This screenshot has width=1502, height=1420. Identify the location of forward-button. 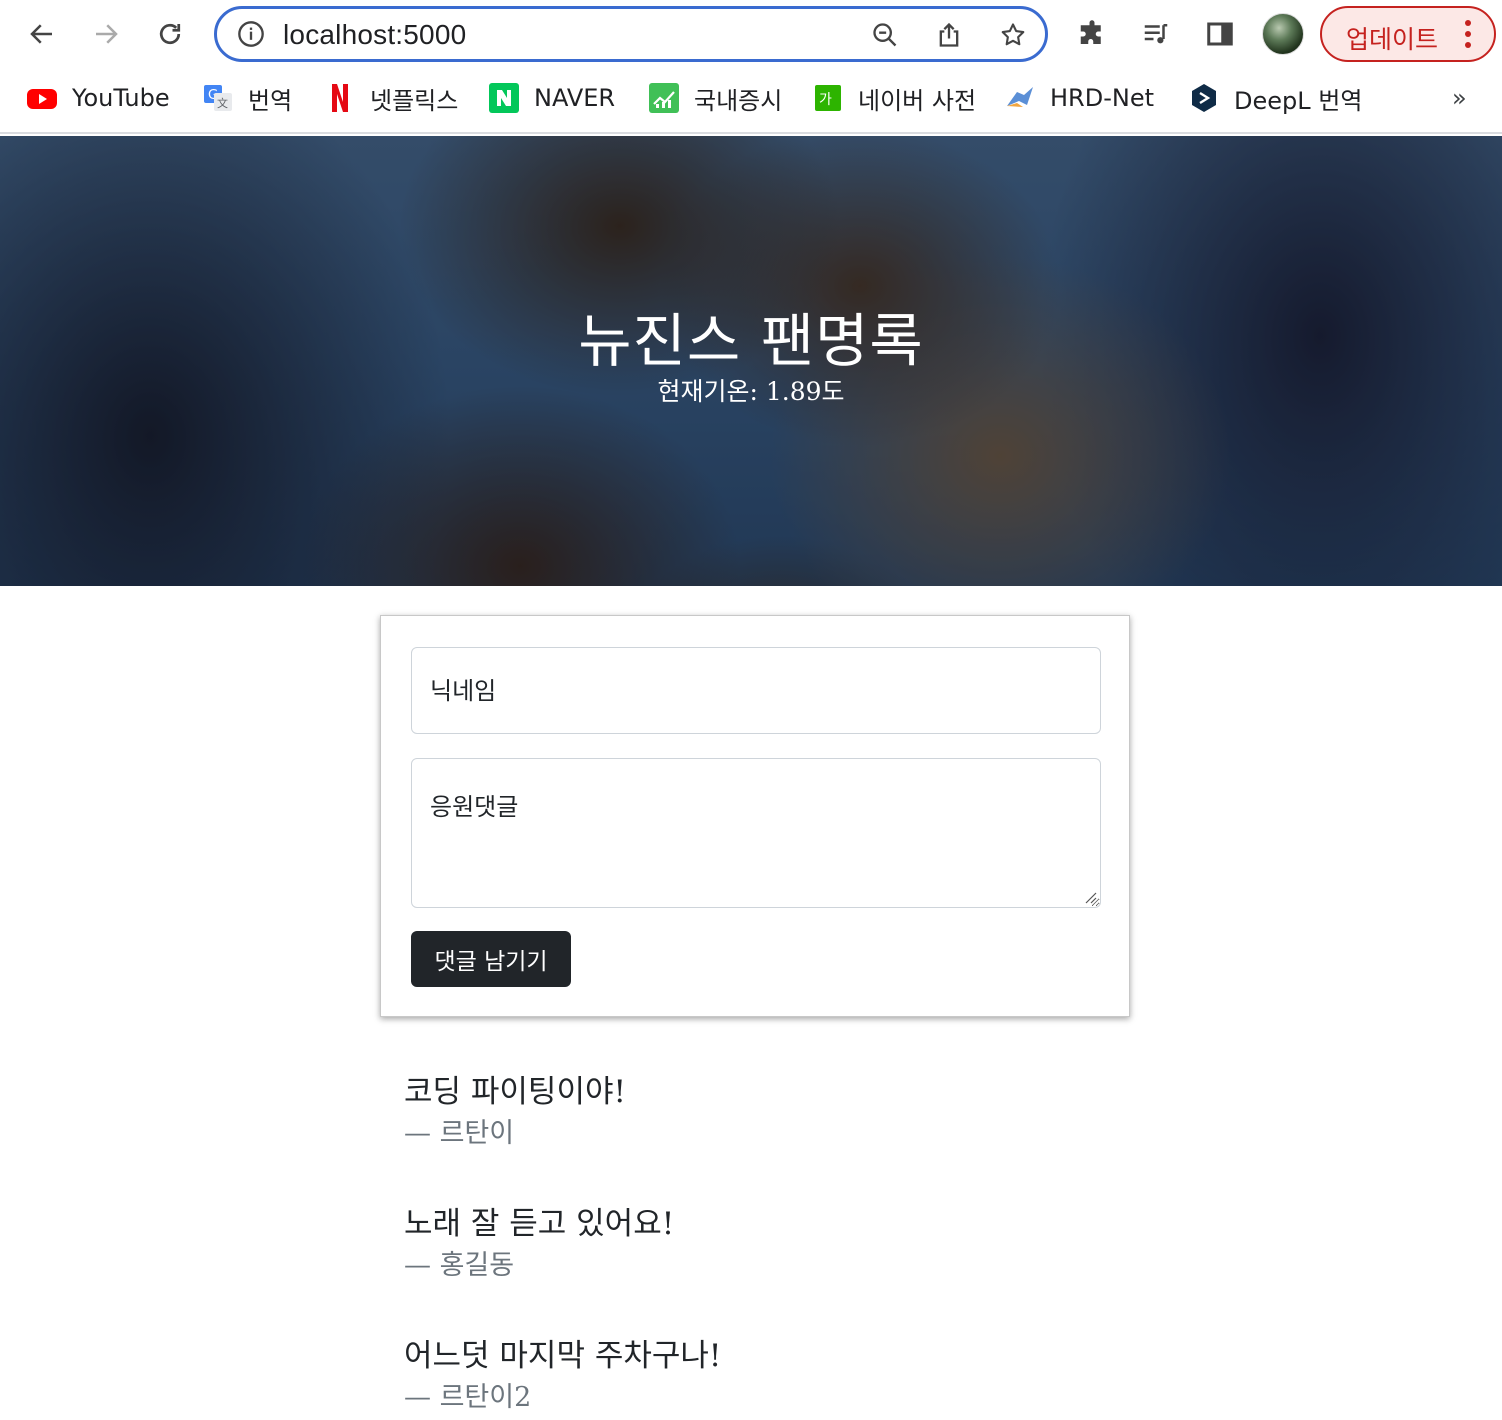
(106, 34).